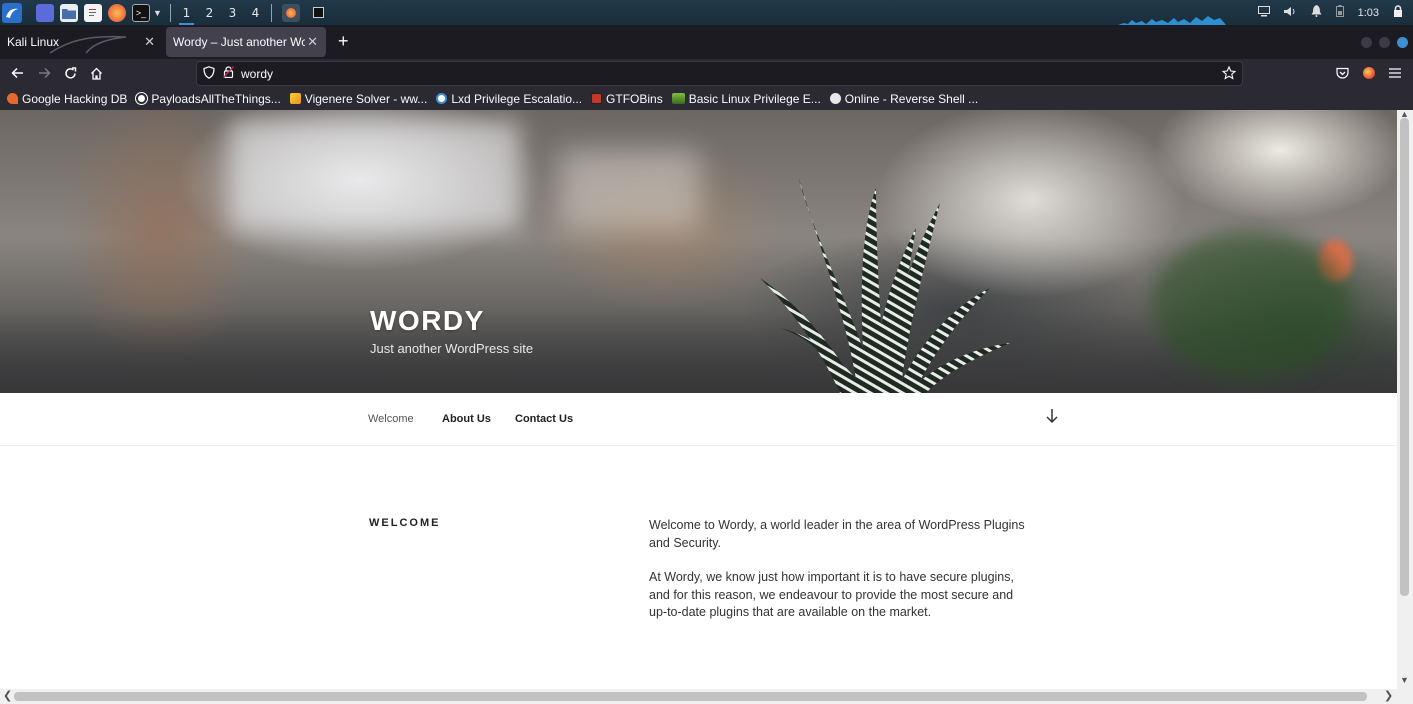 This screenshot has height=704, width=1413. What do you see at coordinates (835, 98) in the screenshot?
I see `skull-icon` at bounding box center [835, 98].